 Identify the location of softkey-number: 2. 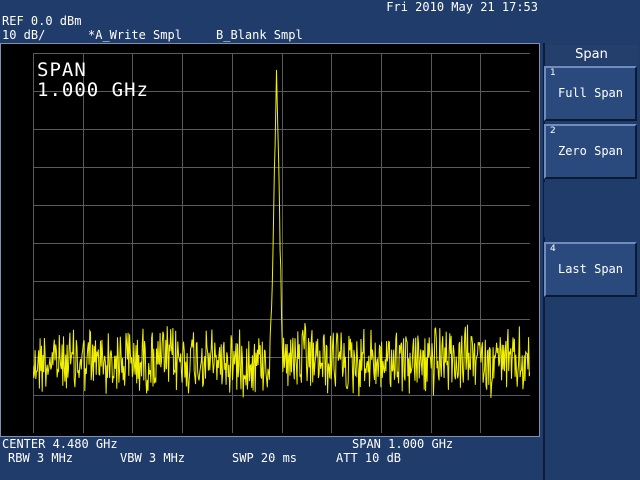
(553, 131).